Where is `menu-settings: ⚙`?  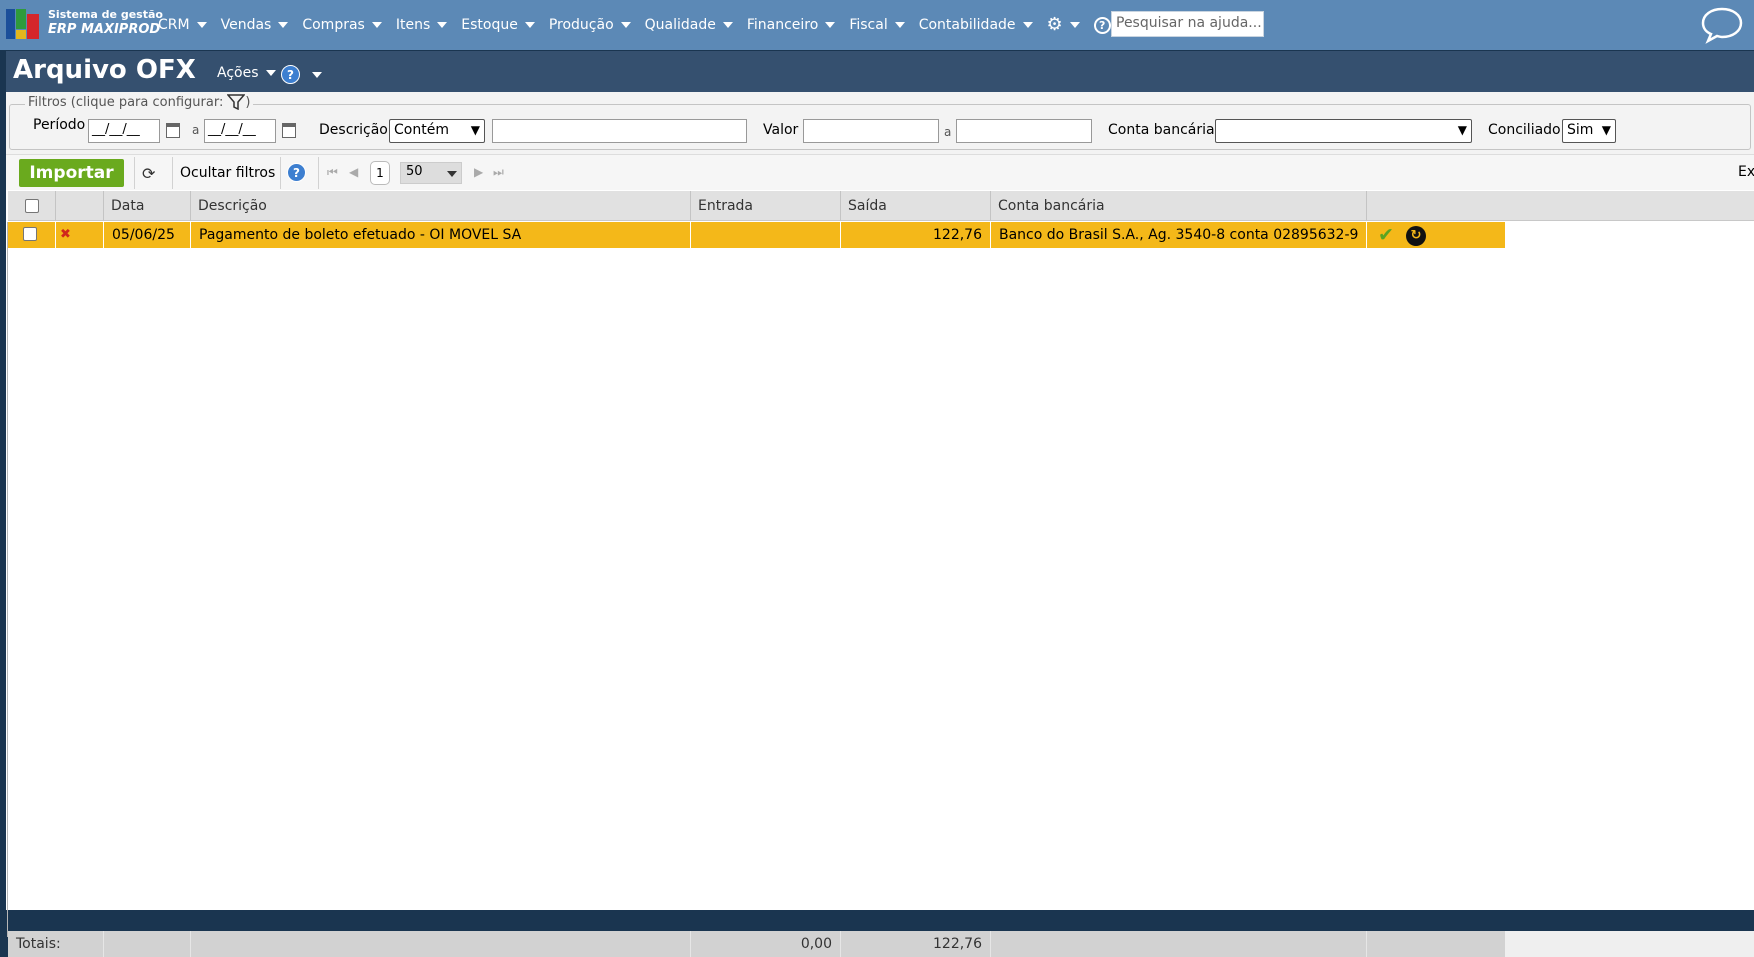 menu-settings: ⚙ is located at coordinates (1063, 25).